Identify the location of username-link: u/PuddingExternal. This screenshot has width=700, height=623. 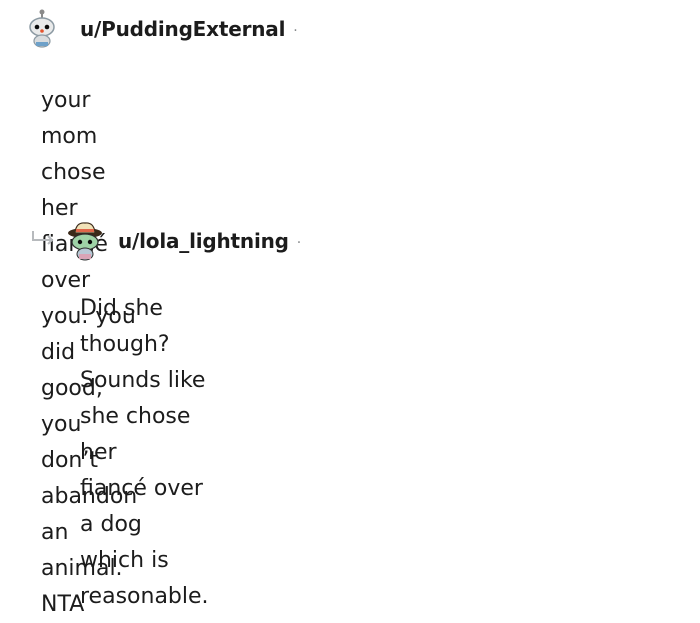
(182, 29).